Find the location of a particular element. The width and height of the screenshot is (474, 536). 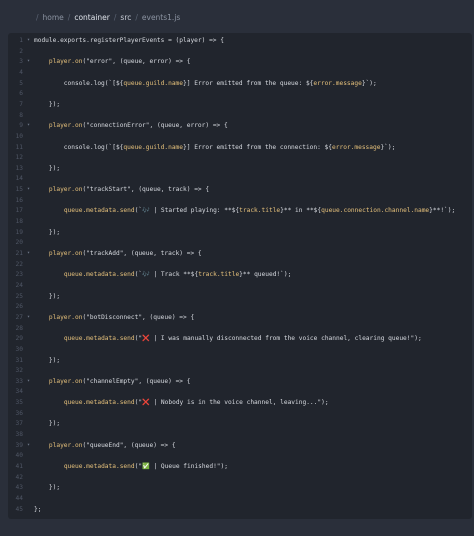

code-line: 22 is located at coordinates (240, 264).